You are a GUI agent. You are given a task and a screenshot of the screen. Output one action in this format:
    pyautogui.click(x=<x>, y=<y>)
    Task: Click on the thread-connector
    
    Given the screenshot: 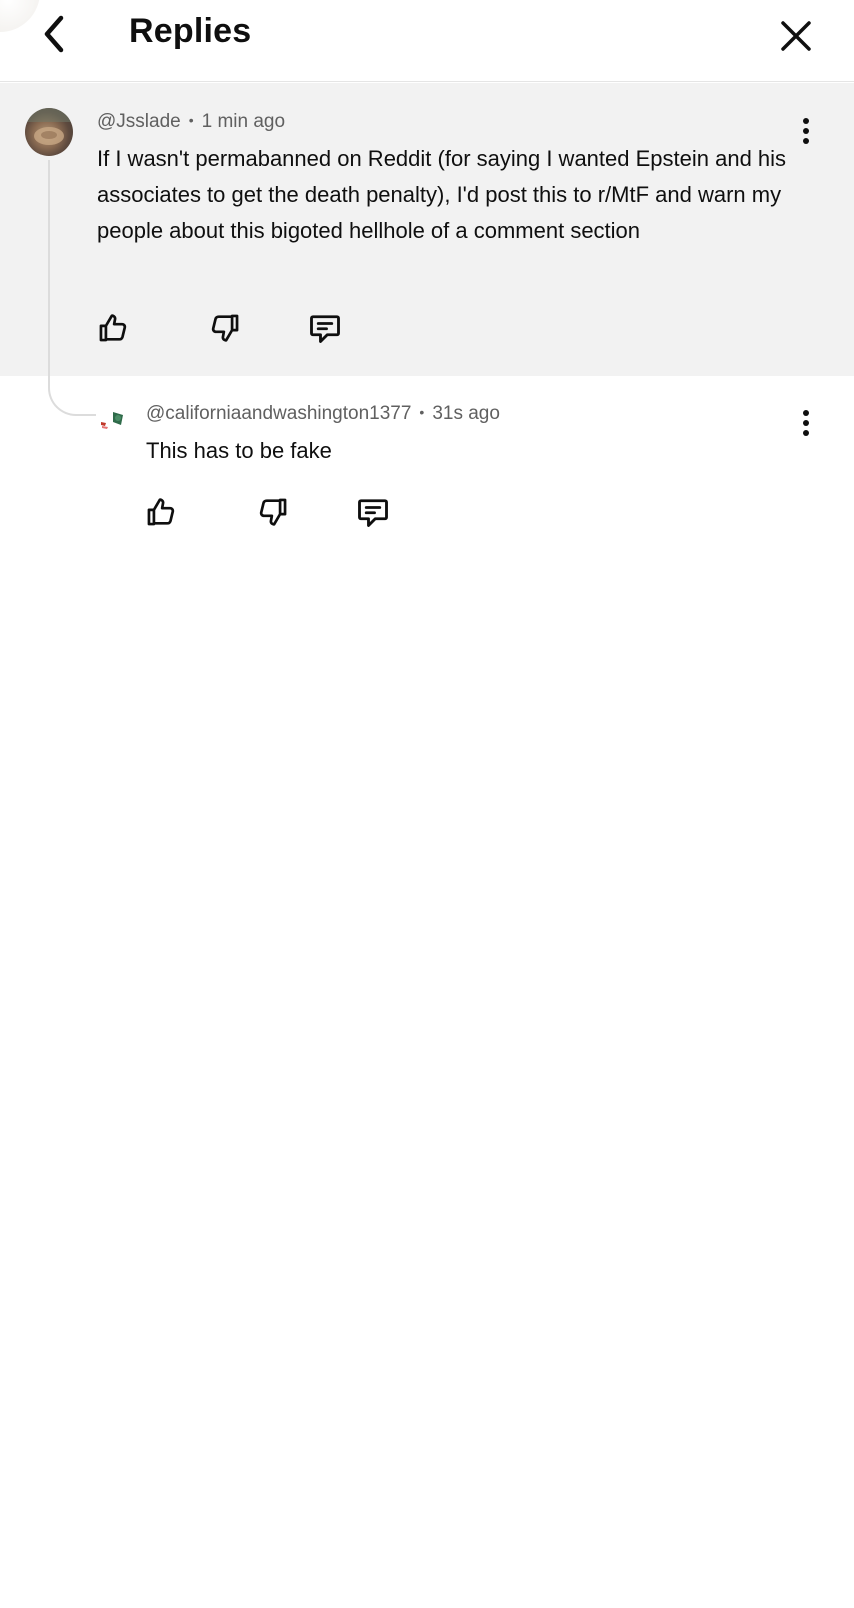 What is the action you would take?
    pyautogui.click(x=72, y=288)
    